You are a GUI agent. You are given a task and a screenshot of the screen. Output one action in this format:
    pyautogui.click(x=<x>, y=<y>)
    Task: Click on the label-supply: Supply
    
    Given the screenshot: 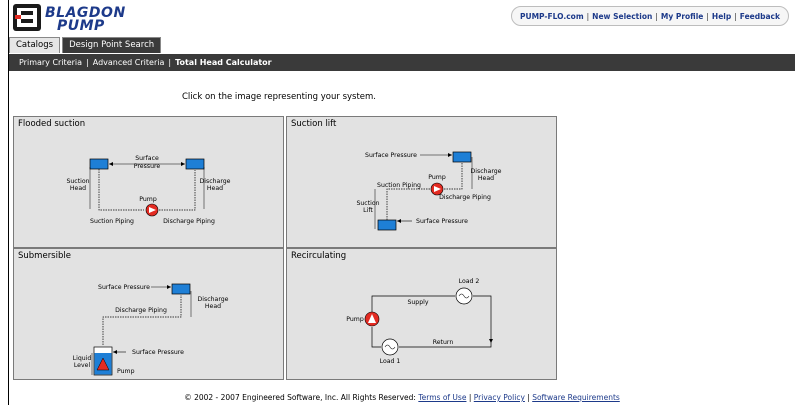 What is the action you would take?
    pyautogui.click(x=417, y=302)
    